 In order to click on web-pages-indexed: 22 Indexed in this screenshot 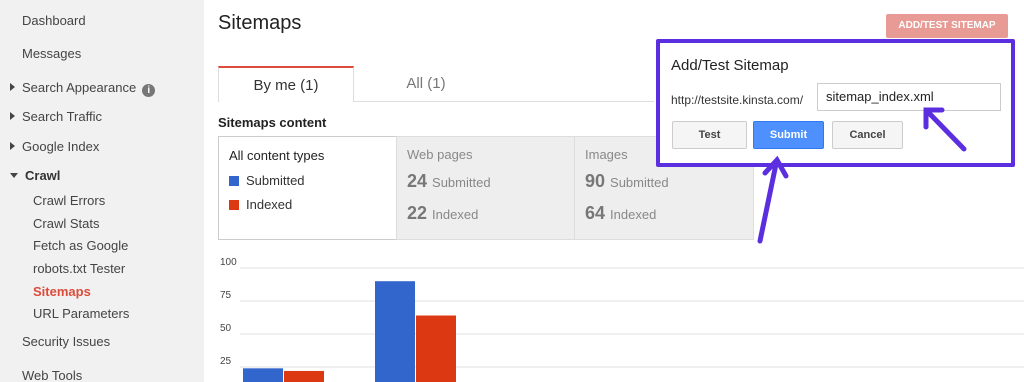, I will do `click(442, 213)`.